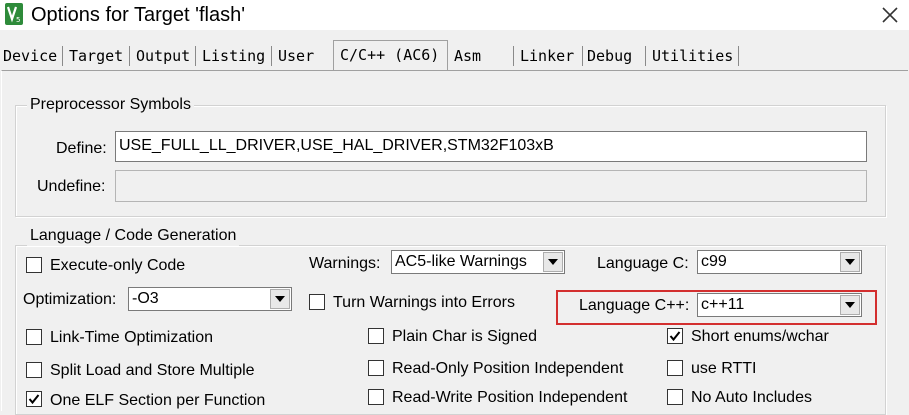 Image resolution: width=909 pixels, height=415 pixels. What do you see at coordinates (317, 302) in the screenshot?
I see `turn-warnings-checkbox` at bounding box center [317, 302].